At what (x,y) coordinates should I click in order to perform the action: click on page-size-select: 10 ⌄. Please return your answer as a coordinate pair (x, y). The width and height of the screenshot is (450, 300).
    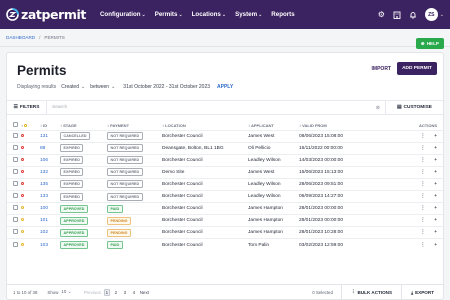
    Looking at the image, I should click on (66, 292).